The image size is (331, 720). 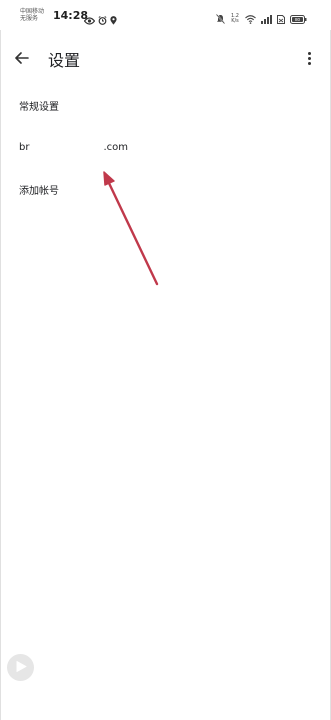 I want to click on general-settings-item: 常规设置, so click(x=165, y=105).